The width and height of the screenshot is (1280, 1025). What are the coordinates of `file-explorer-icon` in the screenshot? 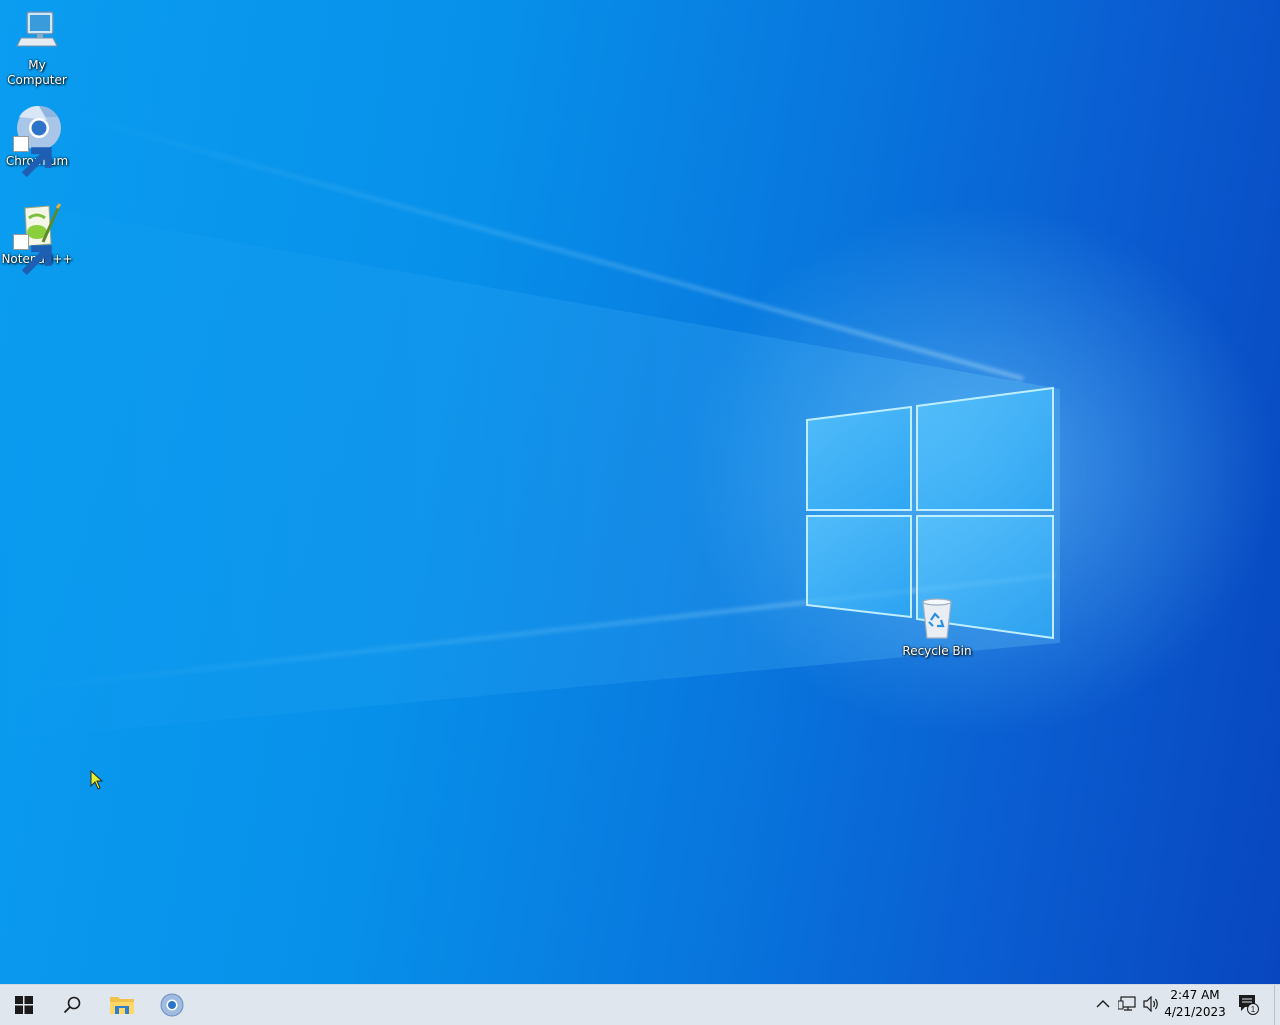 It's located at (122, 1005).